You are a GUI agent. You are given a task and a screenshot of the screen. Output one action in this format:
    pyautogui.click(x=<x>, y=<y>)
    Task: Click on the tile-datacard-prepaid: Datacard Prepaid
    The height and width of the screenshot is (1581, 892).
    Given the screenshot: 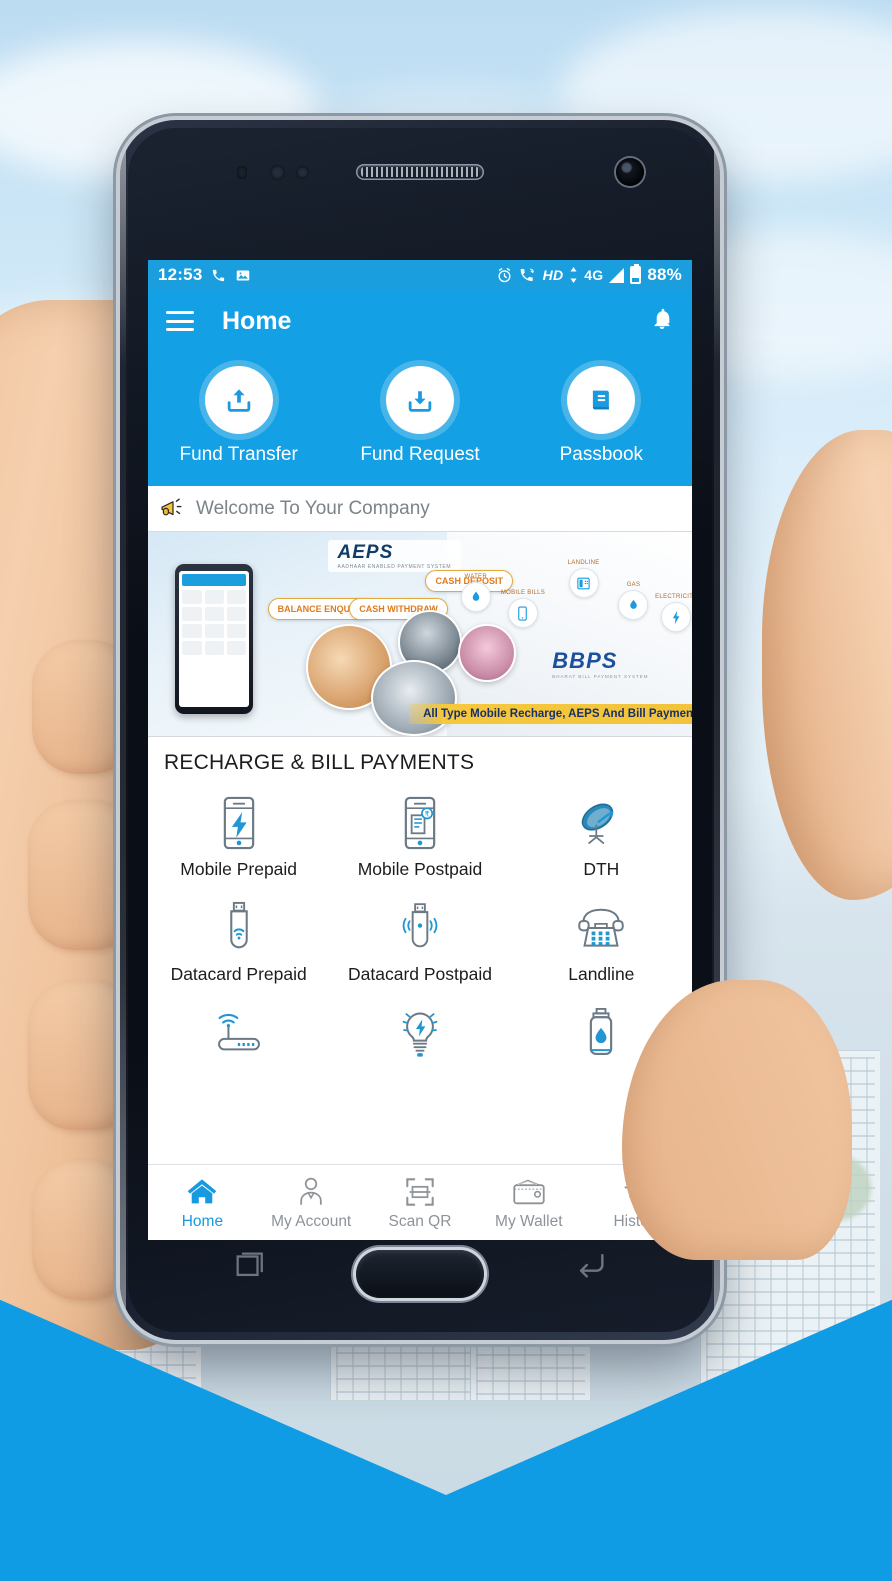 What is the action you would take?
    pyautogui.click(x=238, y=941)
    